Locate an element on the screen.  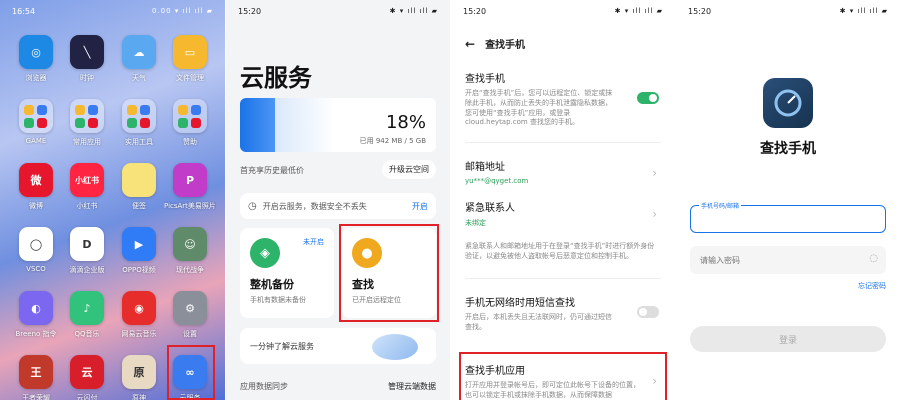
app-label: 云闪付 is located at coordinates (87, 397).